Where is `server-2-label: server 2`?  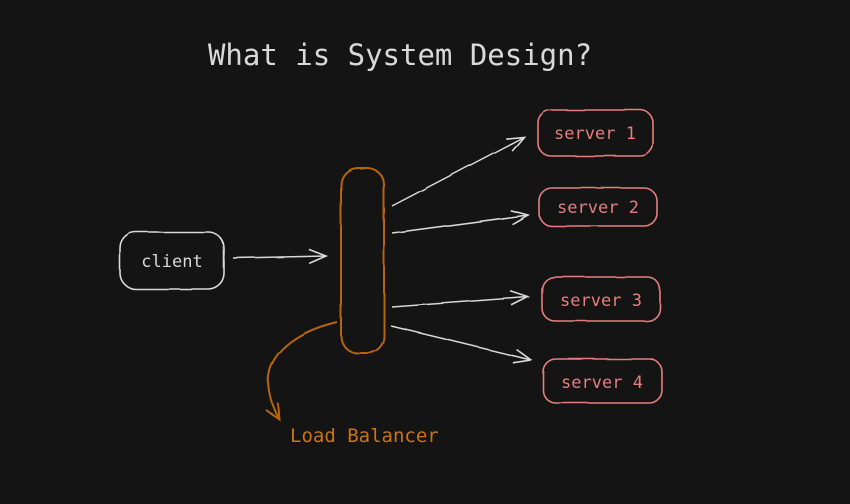
server-2-label: server 2 is located at coordinates (598, 208).